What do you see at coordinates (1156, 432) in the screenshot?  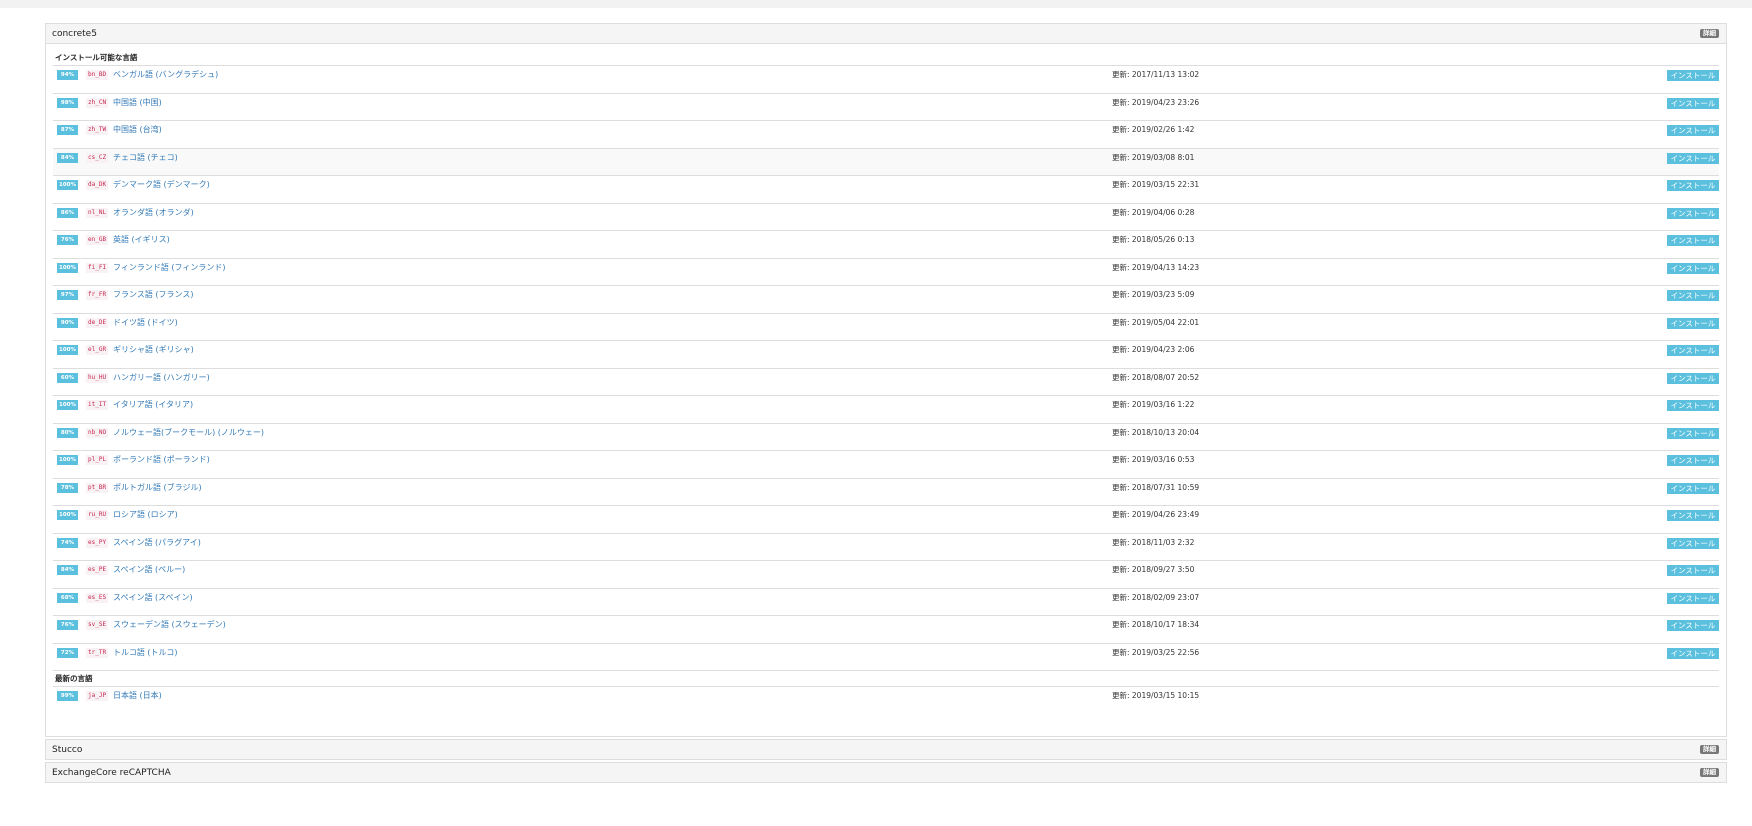 I see `updated-timestamp: 更新: 2018/10/13 20:04` at bounding box center [1156, 432].